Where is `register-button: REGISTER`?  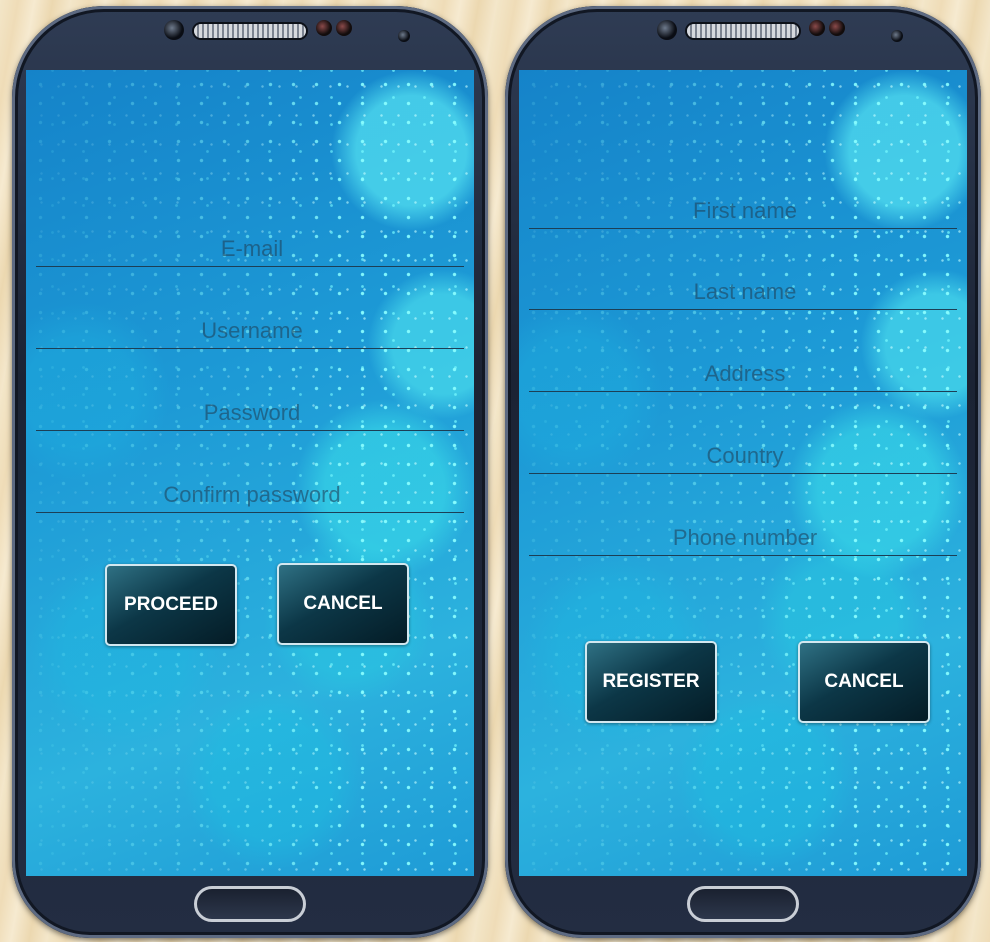 register-button: REGISTER is located at coordinates (651, 682).